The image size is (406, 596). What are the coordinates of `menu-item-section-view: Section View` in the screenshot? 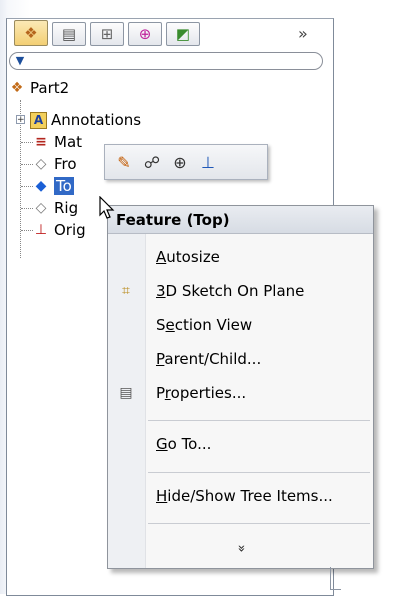 It's located at (240, 325).